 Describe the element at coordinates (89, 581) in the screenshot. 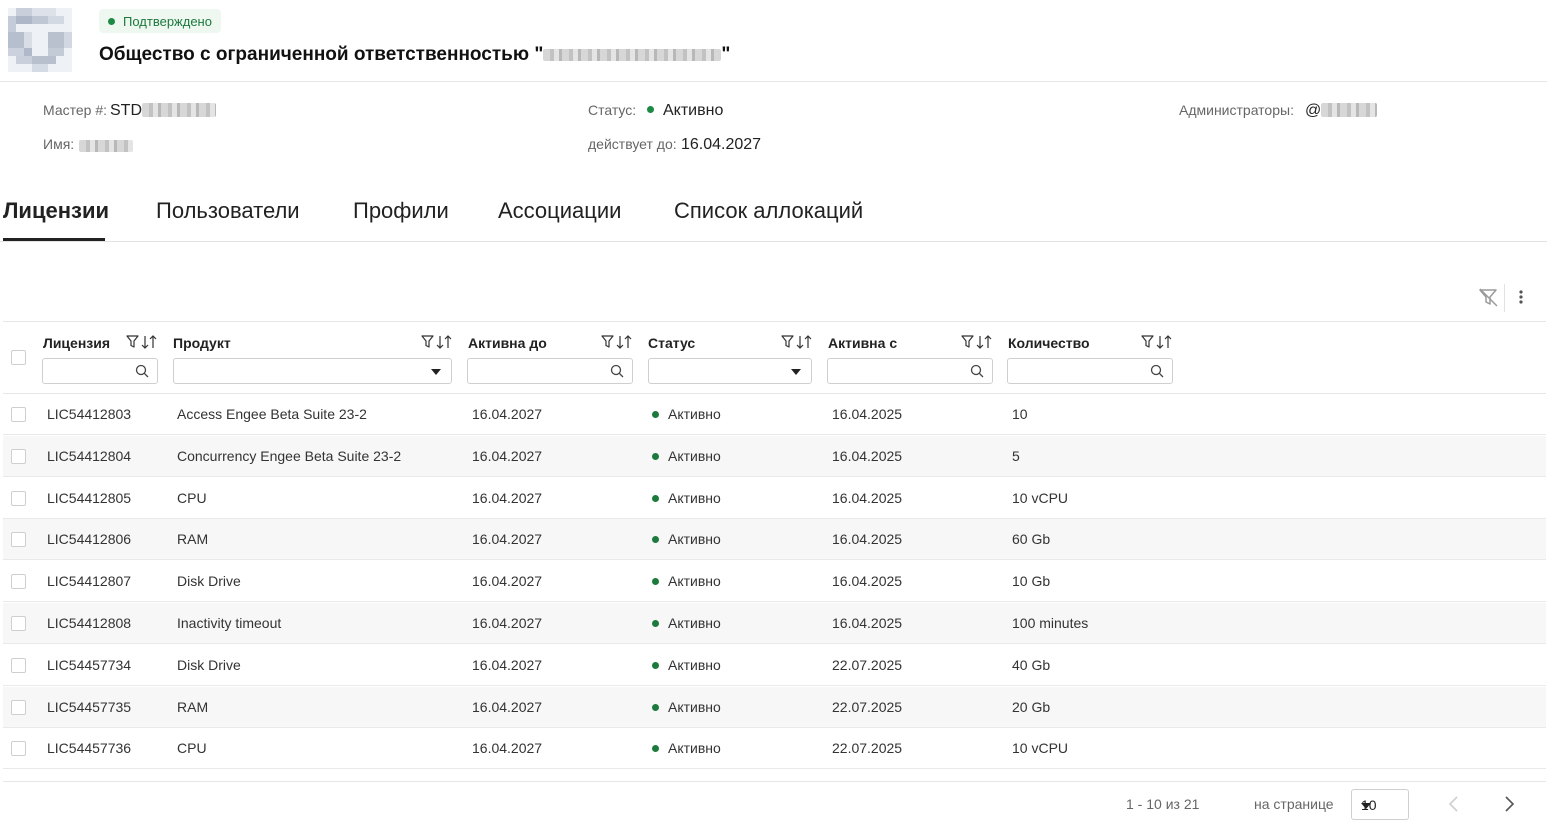

I see `cell-license: LIC54412807` at that location.